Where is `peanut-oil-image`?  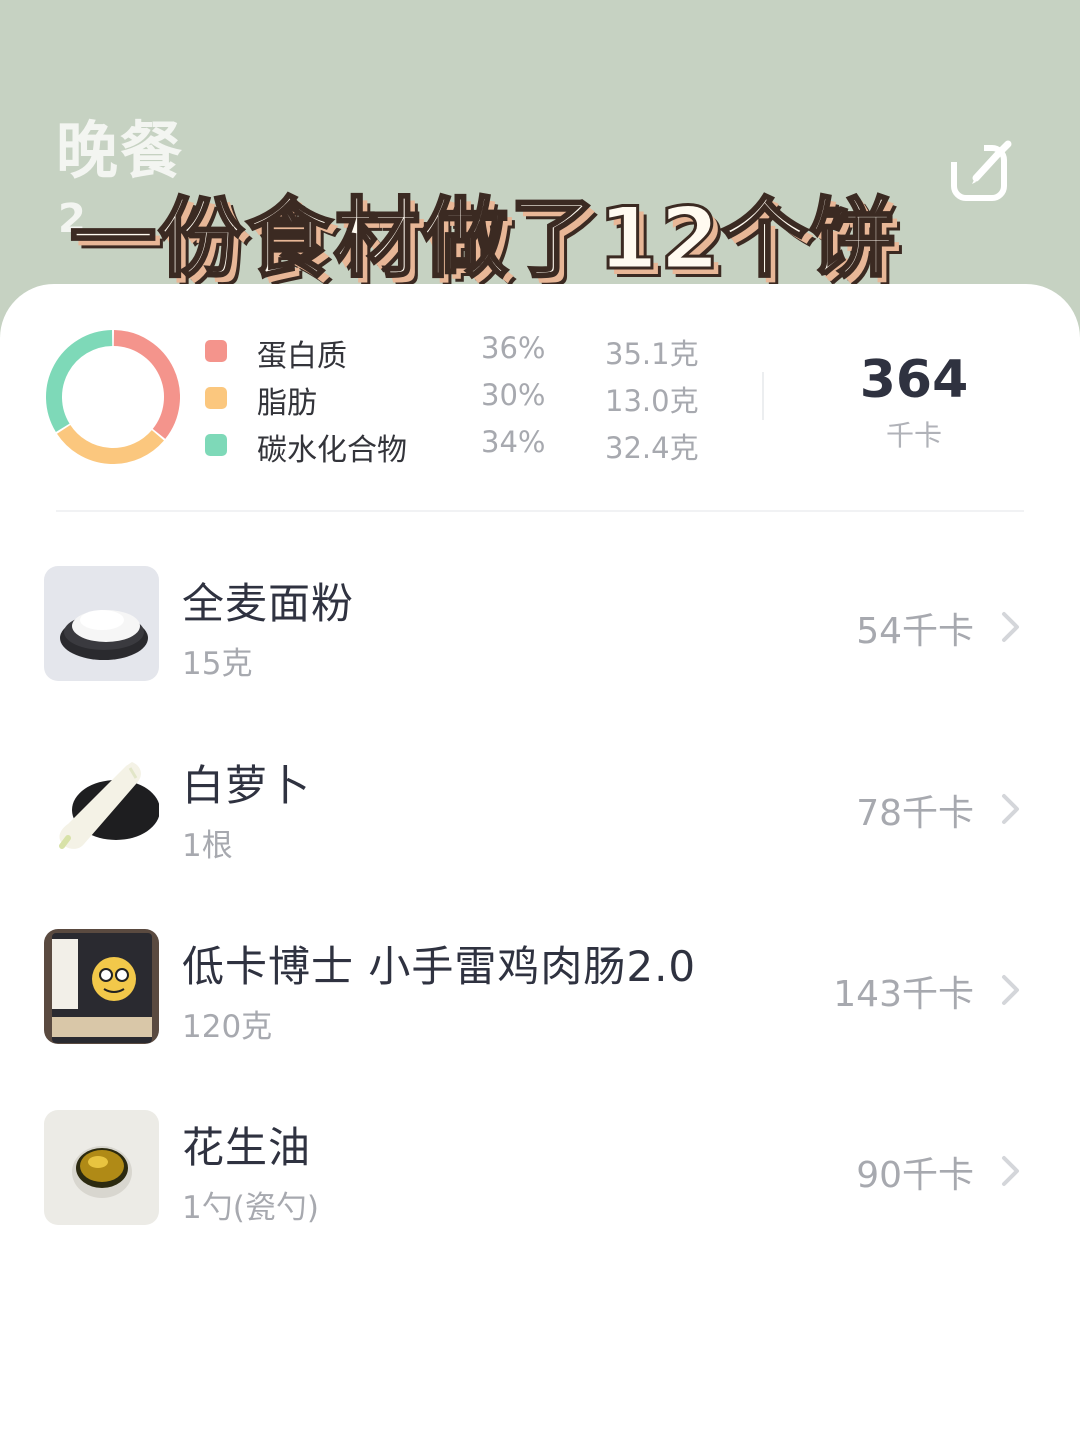 peanut-oil-image is located at coordinates (101, 1167).